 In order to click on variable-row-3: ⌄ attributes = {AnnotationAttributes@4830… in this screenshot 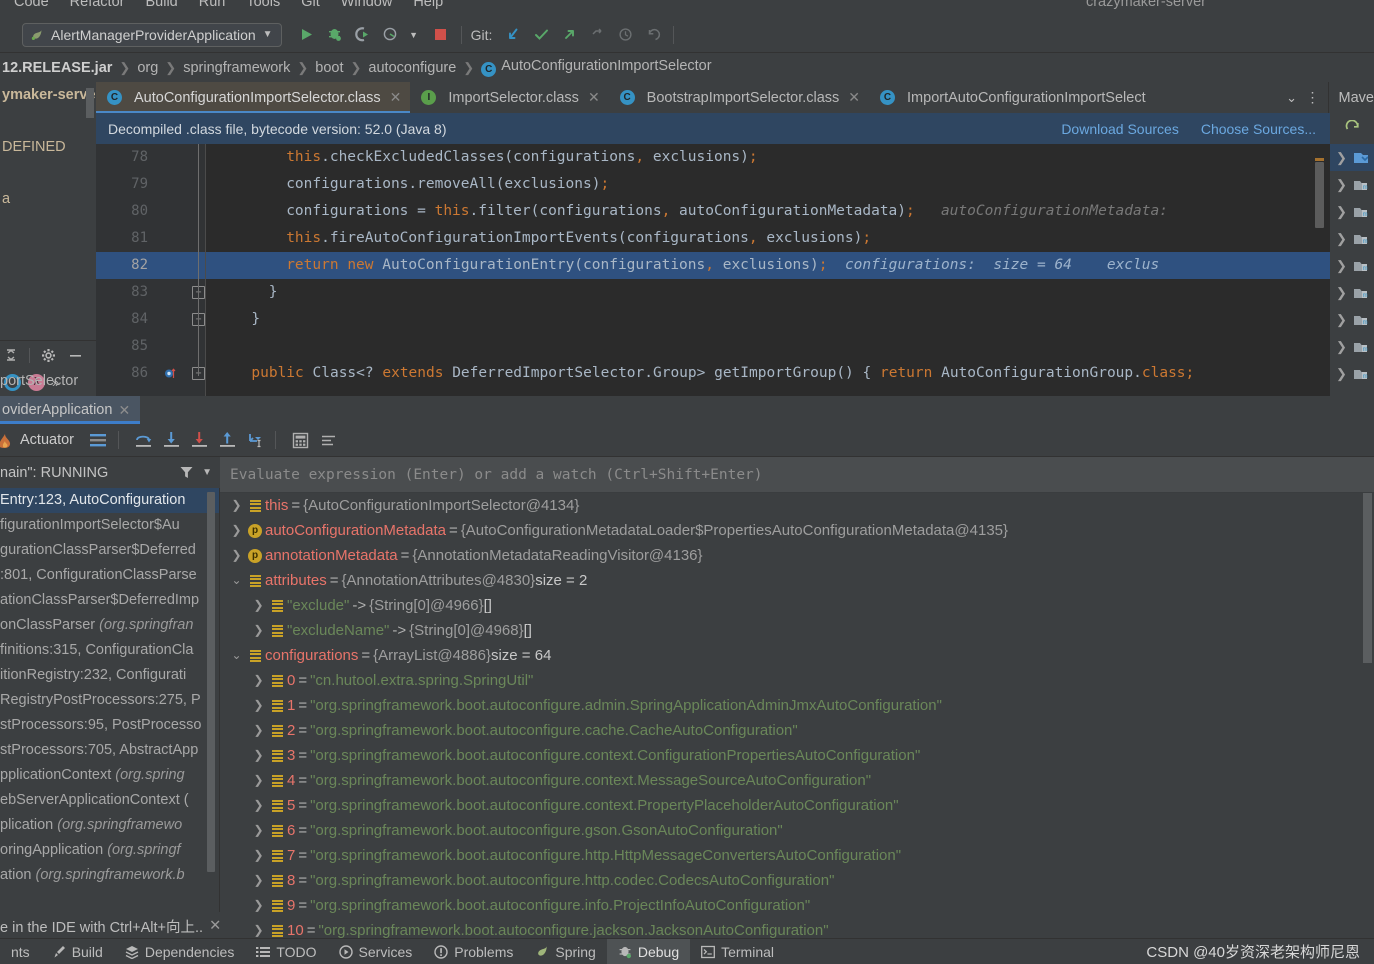, I will do `click(797, 580)`.